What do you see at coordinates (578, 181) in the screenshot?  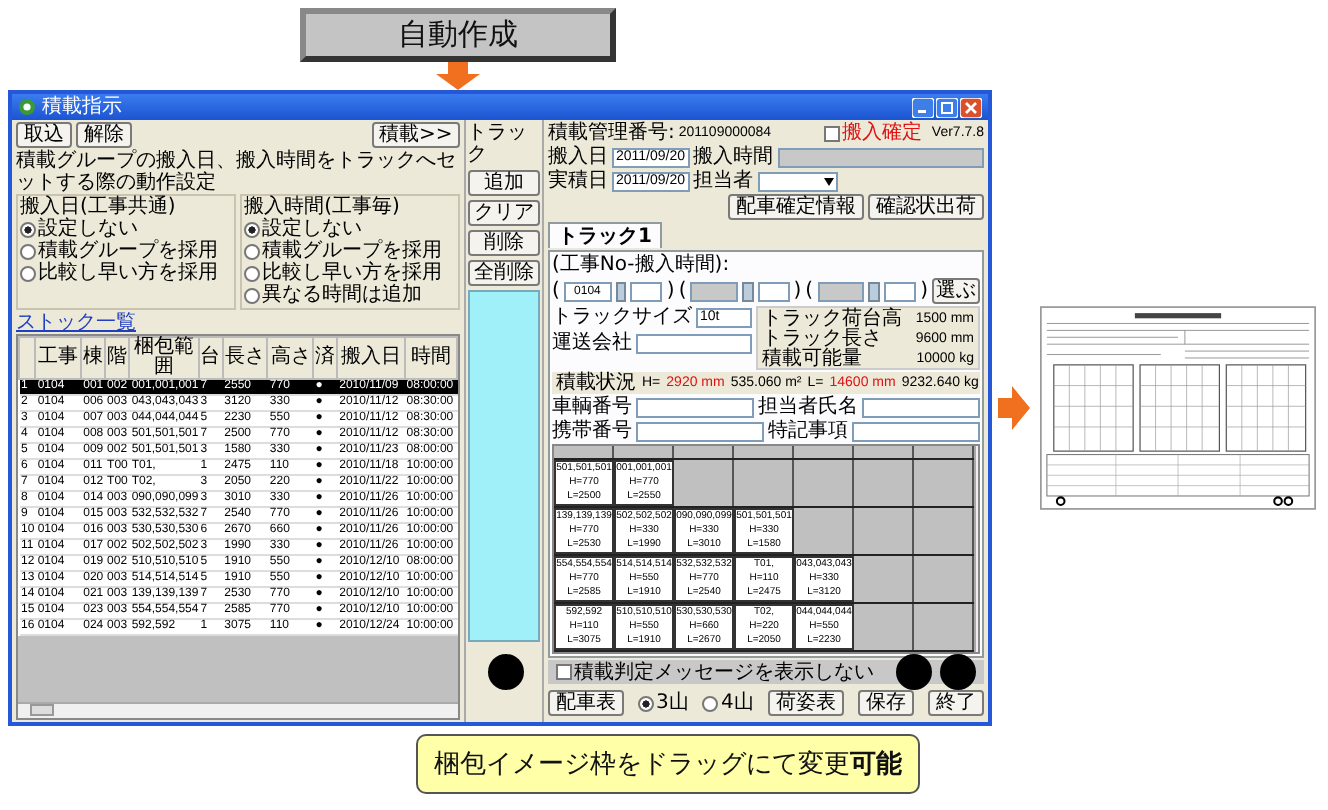 I see `field-label: 実積日` at bounding box center [578, 181].